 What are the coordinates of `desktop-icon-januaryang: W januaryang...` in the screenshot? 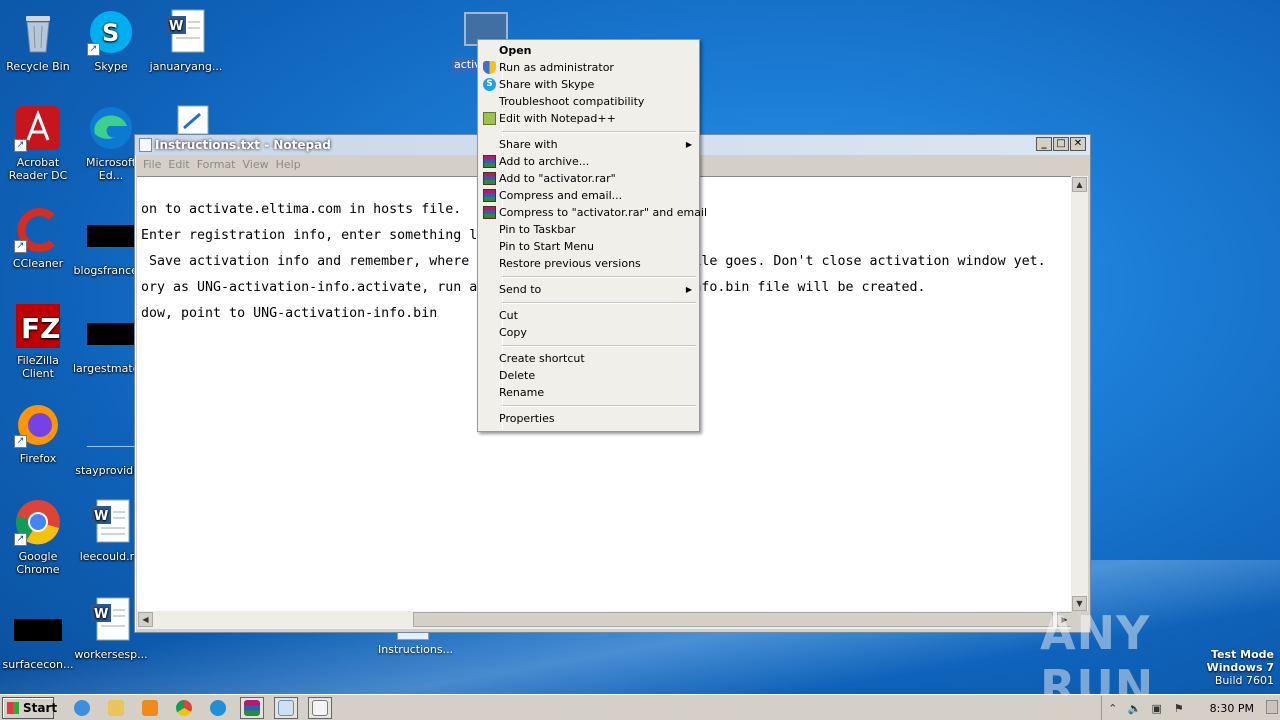 It's located at (186, 40).